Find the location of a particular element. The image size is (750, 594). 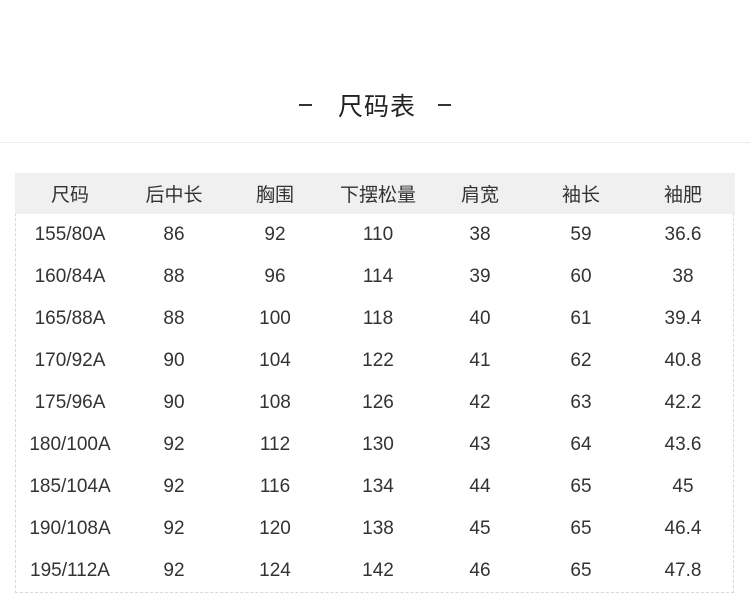

cell-sleeve-width: 46.4 is located at coordinates (683, 528).